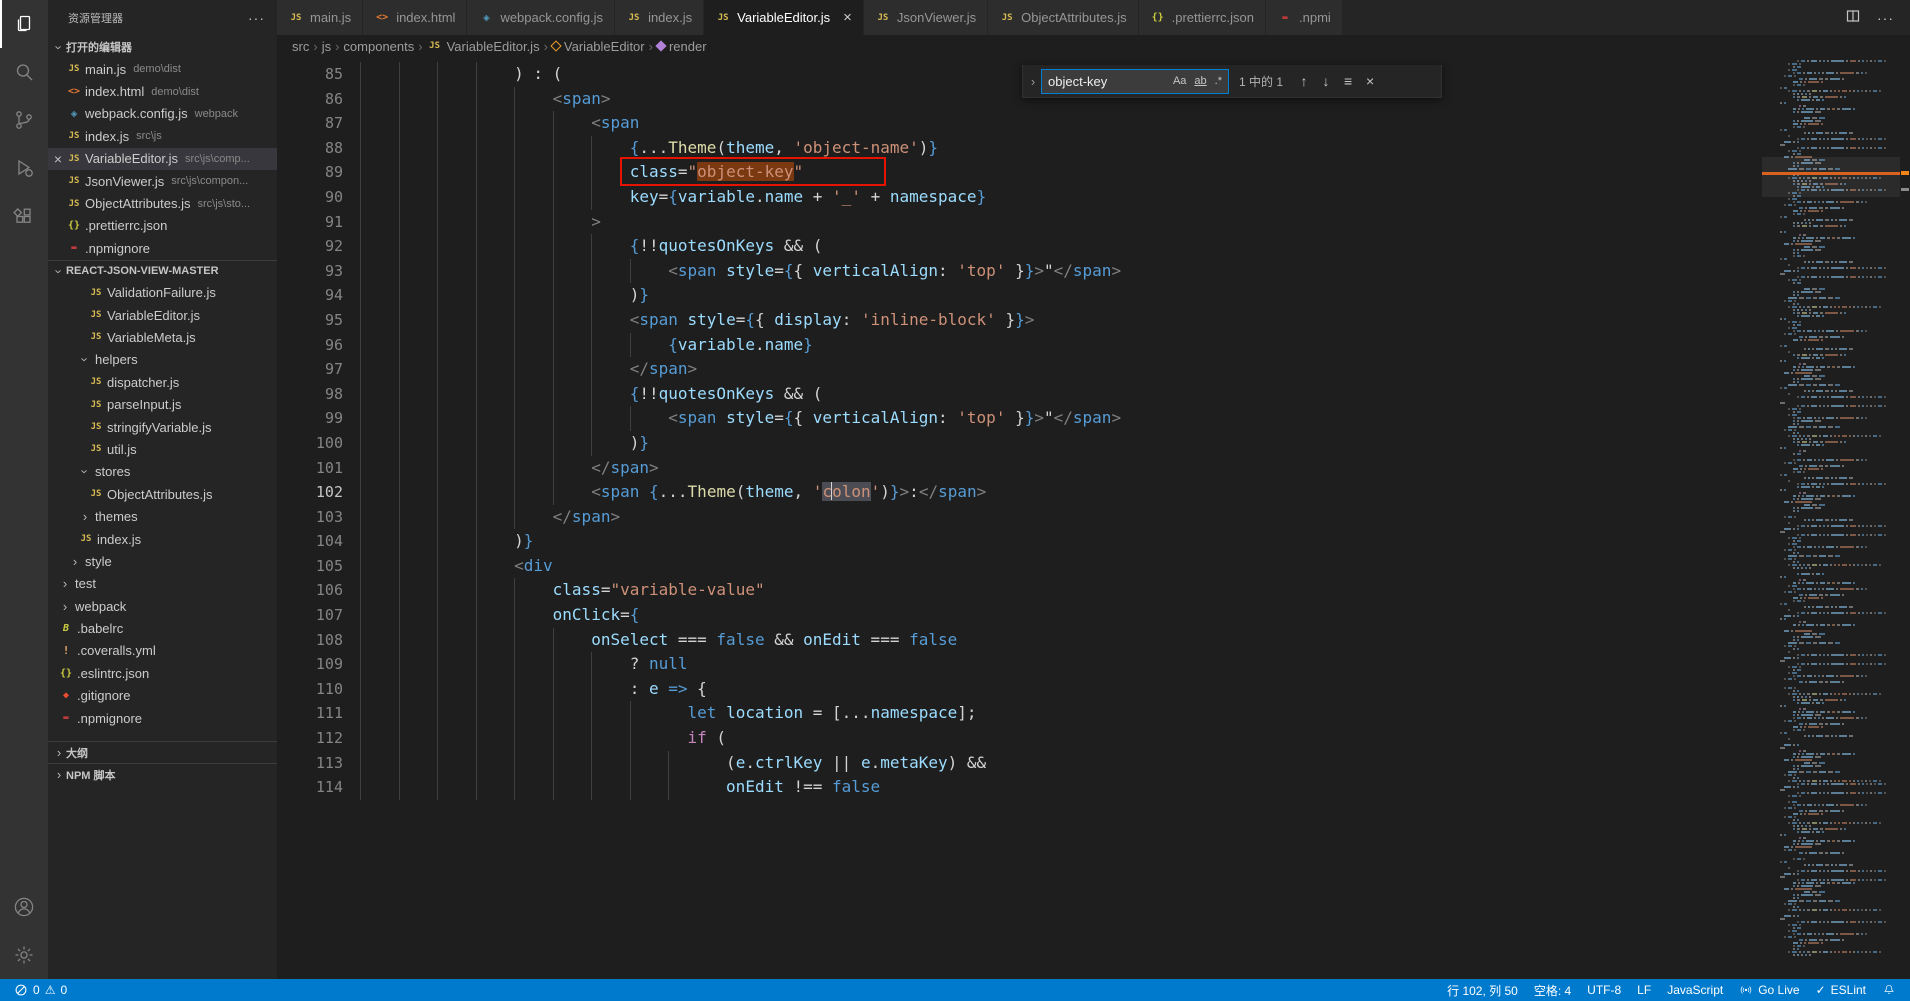 The height and width of the screenshot is (1001, 1910). Describe the element at coordinates (1853, 17) in the screenshot. I see `split-editor-icon` at that location.